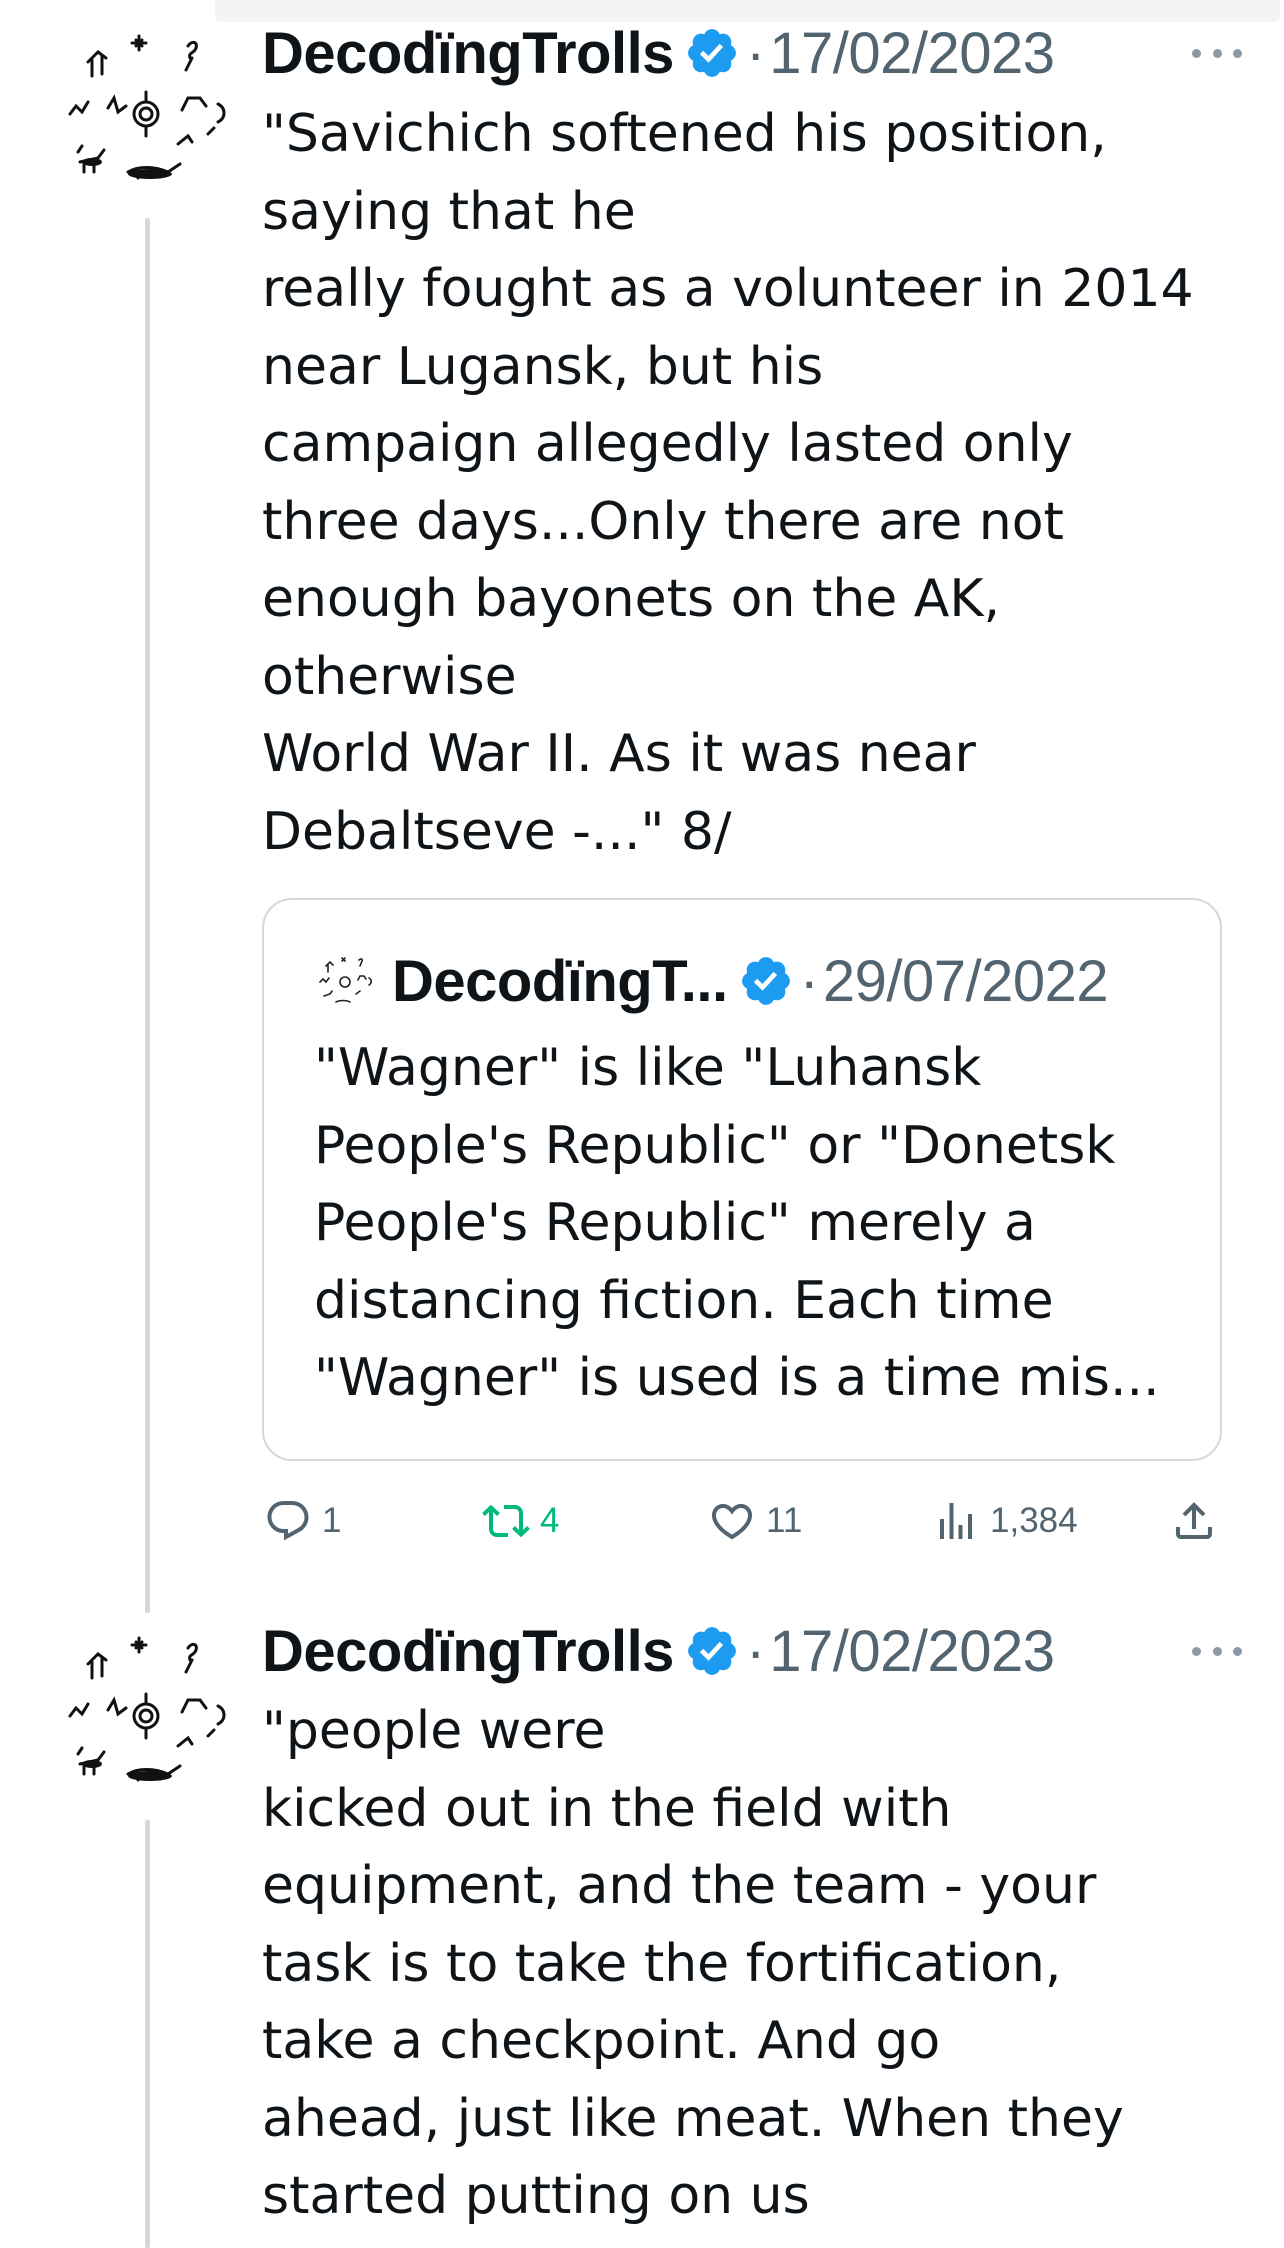  Describe the element at coordinates (449, 211) in the screenshot. I see `tweet-text-line: saying that he` at that location.